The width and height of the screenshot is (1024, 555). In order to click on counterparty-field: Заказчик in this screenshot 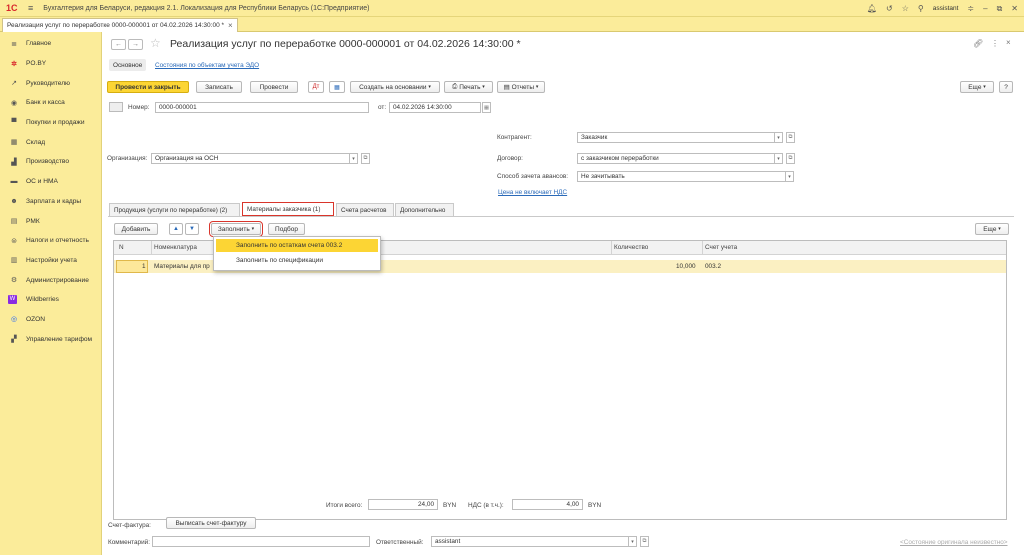, I will do `click(676, 137)`.